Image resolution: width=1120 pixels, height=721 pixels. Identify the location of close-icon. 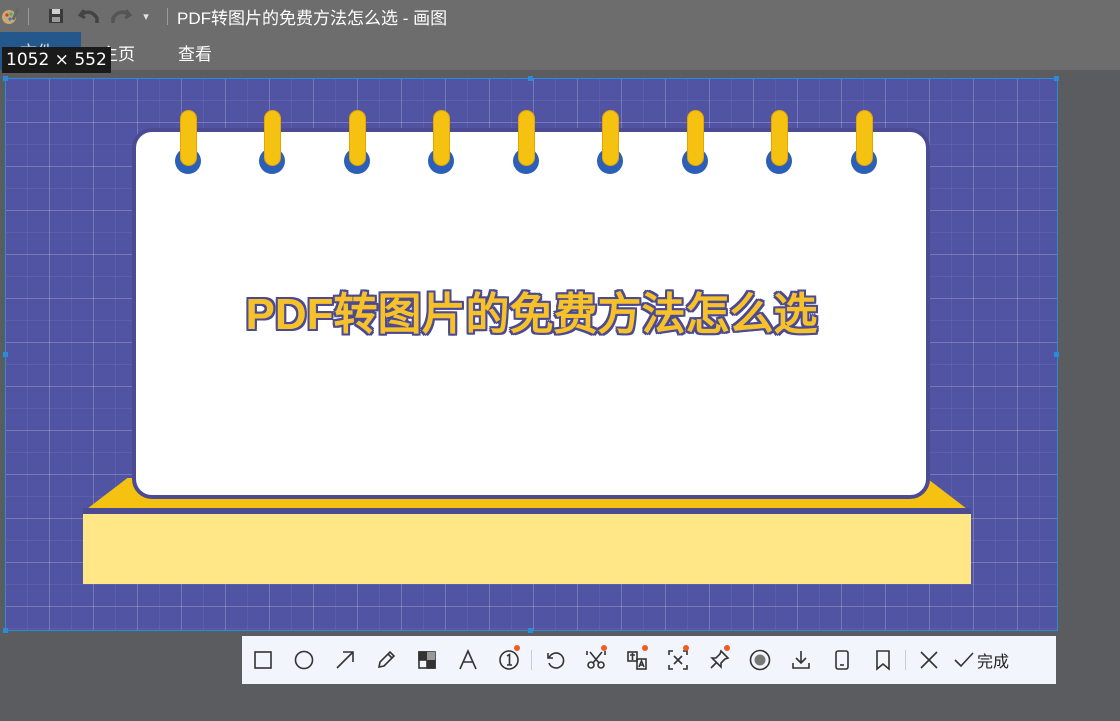
(928, 660).